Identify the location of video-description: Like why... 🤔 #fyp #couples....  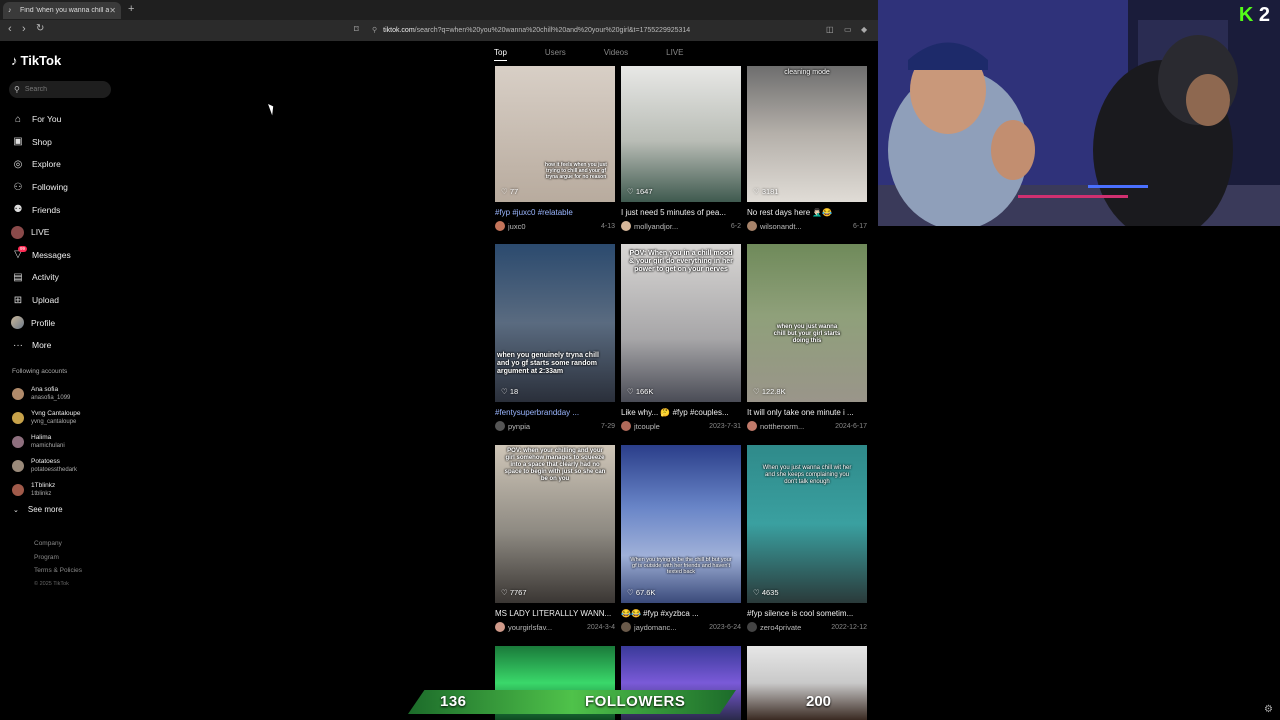
(681, 413).